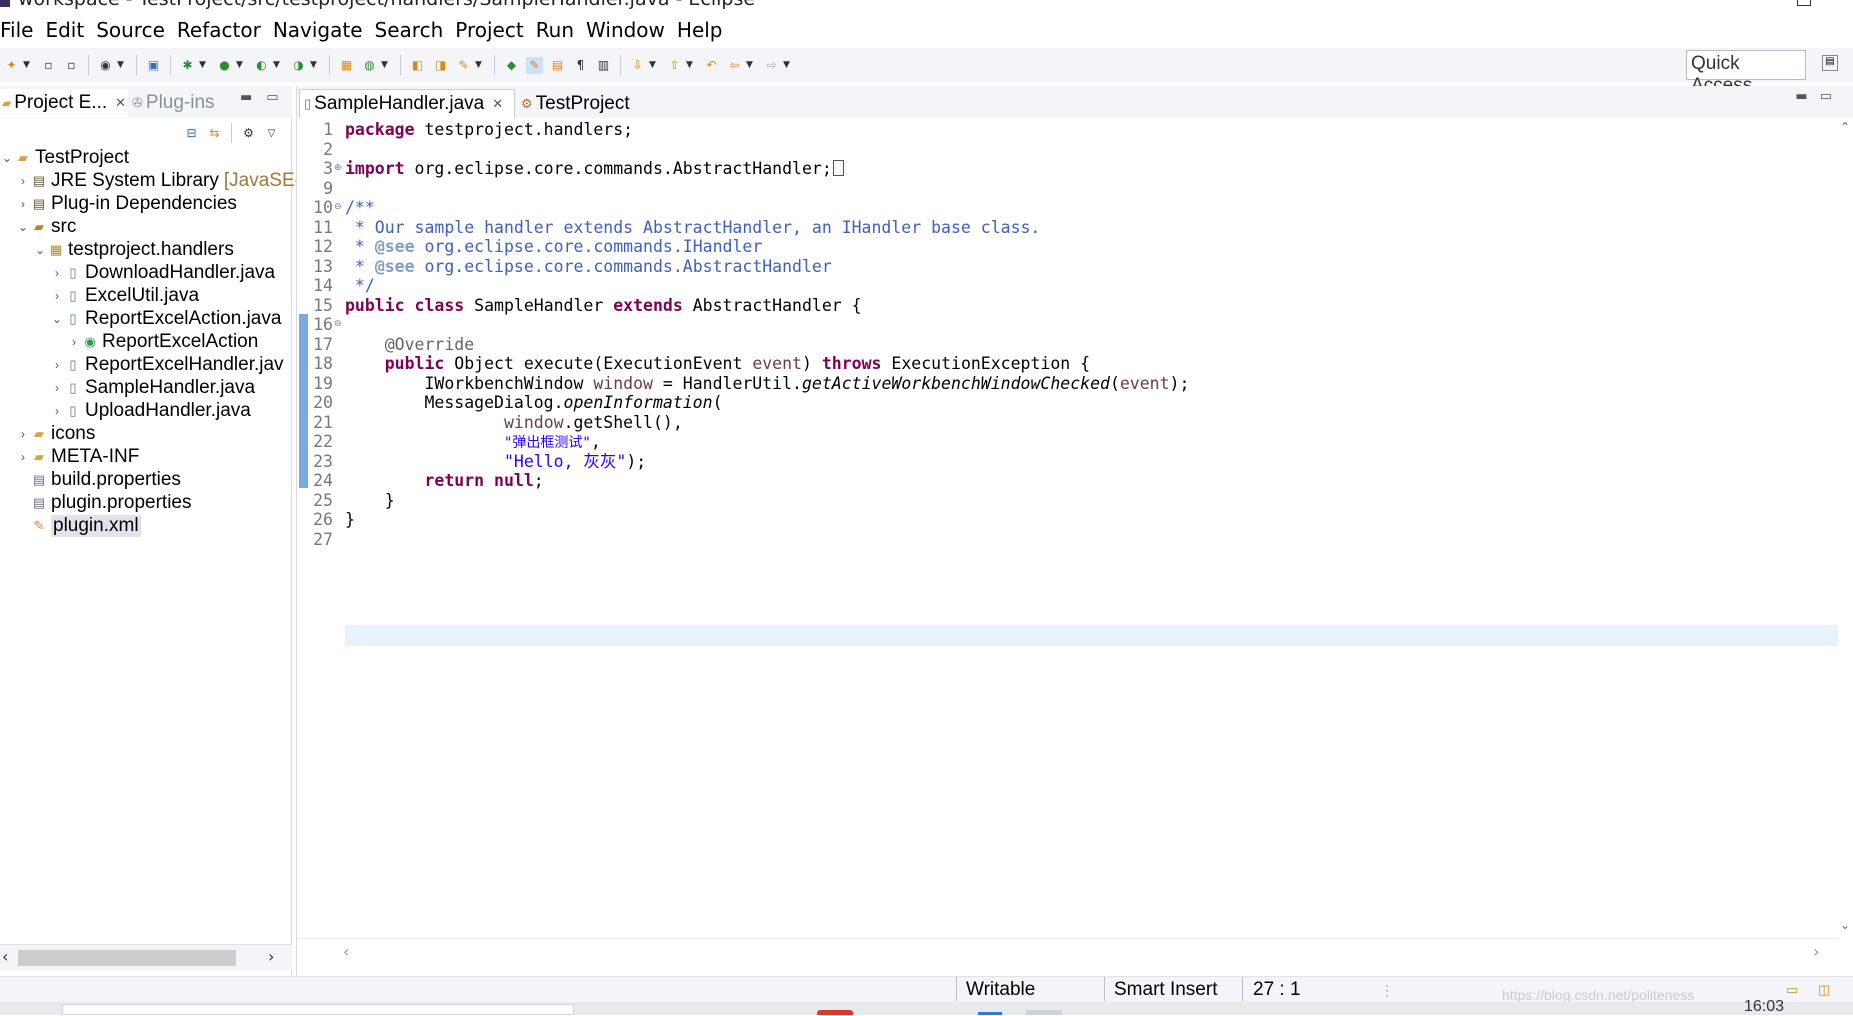 The image size is (1853, 1016). What do you see at coordinates (187, 65) in the screenshot?
I see `debug-icon: ✱` at bounding box center [187, 65].